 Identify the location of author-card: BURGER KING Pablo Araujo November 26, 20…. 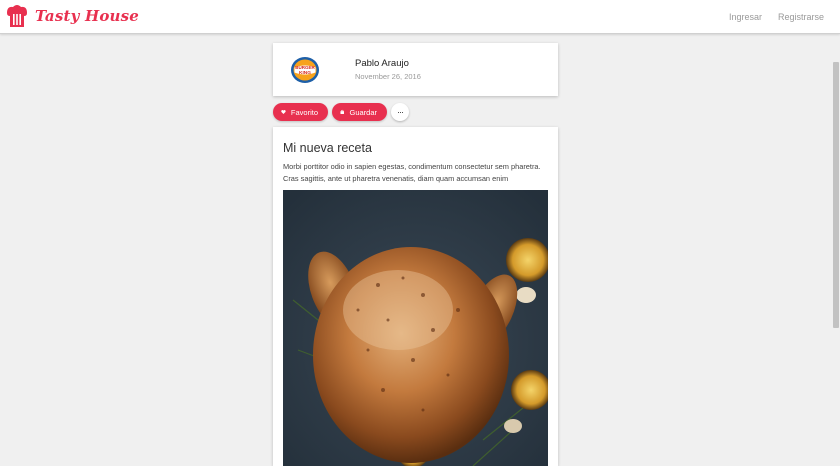
(415, 69).